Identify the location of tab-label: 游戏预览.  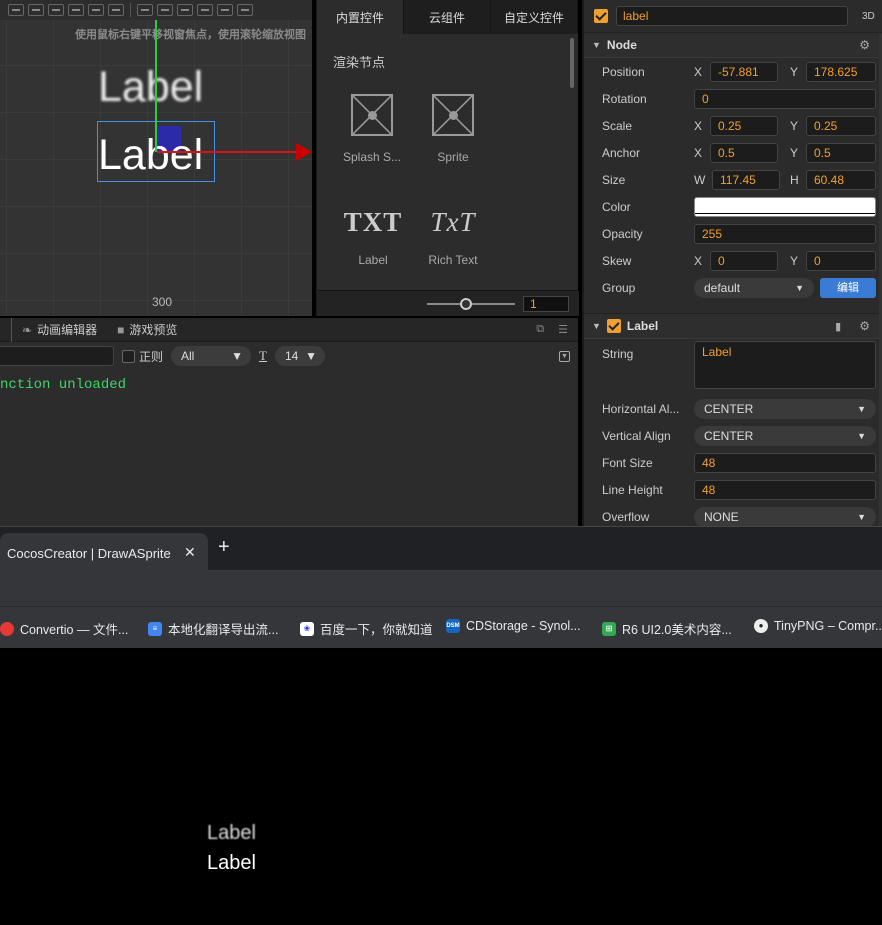
(153, 330).